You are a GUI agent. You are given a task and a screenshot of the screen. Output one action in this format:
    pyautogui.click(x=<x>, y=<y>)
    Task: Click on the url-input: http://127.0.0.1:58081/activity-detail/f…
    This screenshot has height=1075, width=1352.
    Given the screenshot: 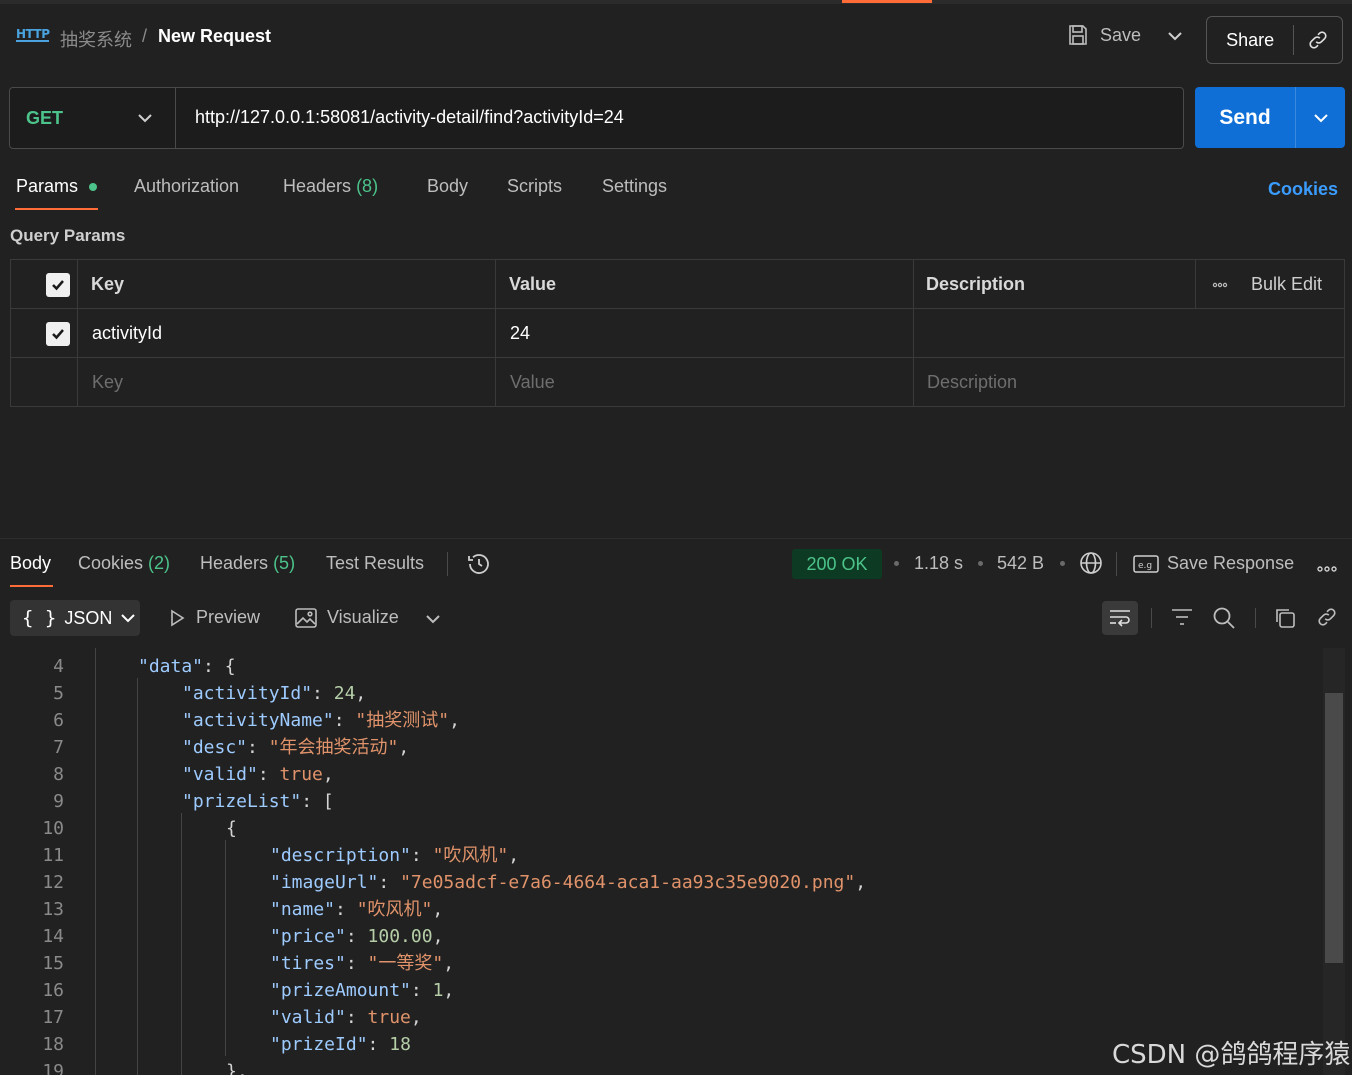 What is the action you would take?
    pyautogui.click(x=409, y=117)
    